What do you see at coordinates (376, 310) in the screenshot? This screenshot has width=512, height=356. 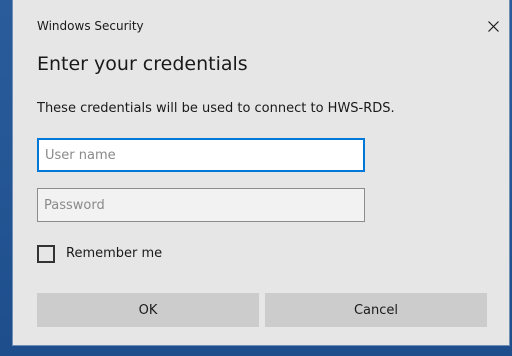 I see `cancel-button: Cancel` at bounding box center [376, 310].